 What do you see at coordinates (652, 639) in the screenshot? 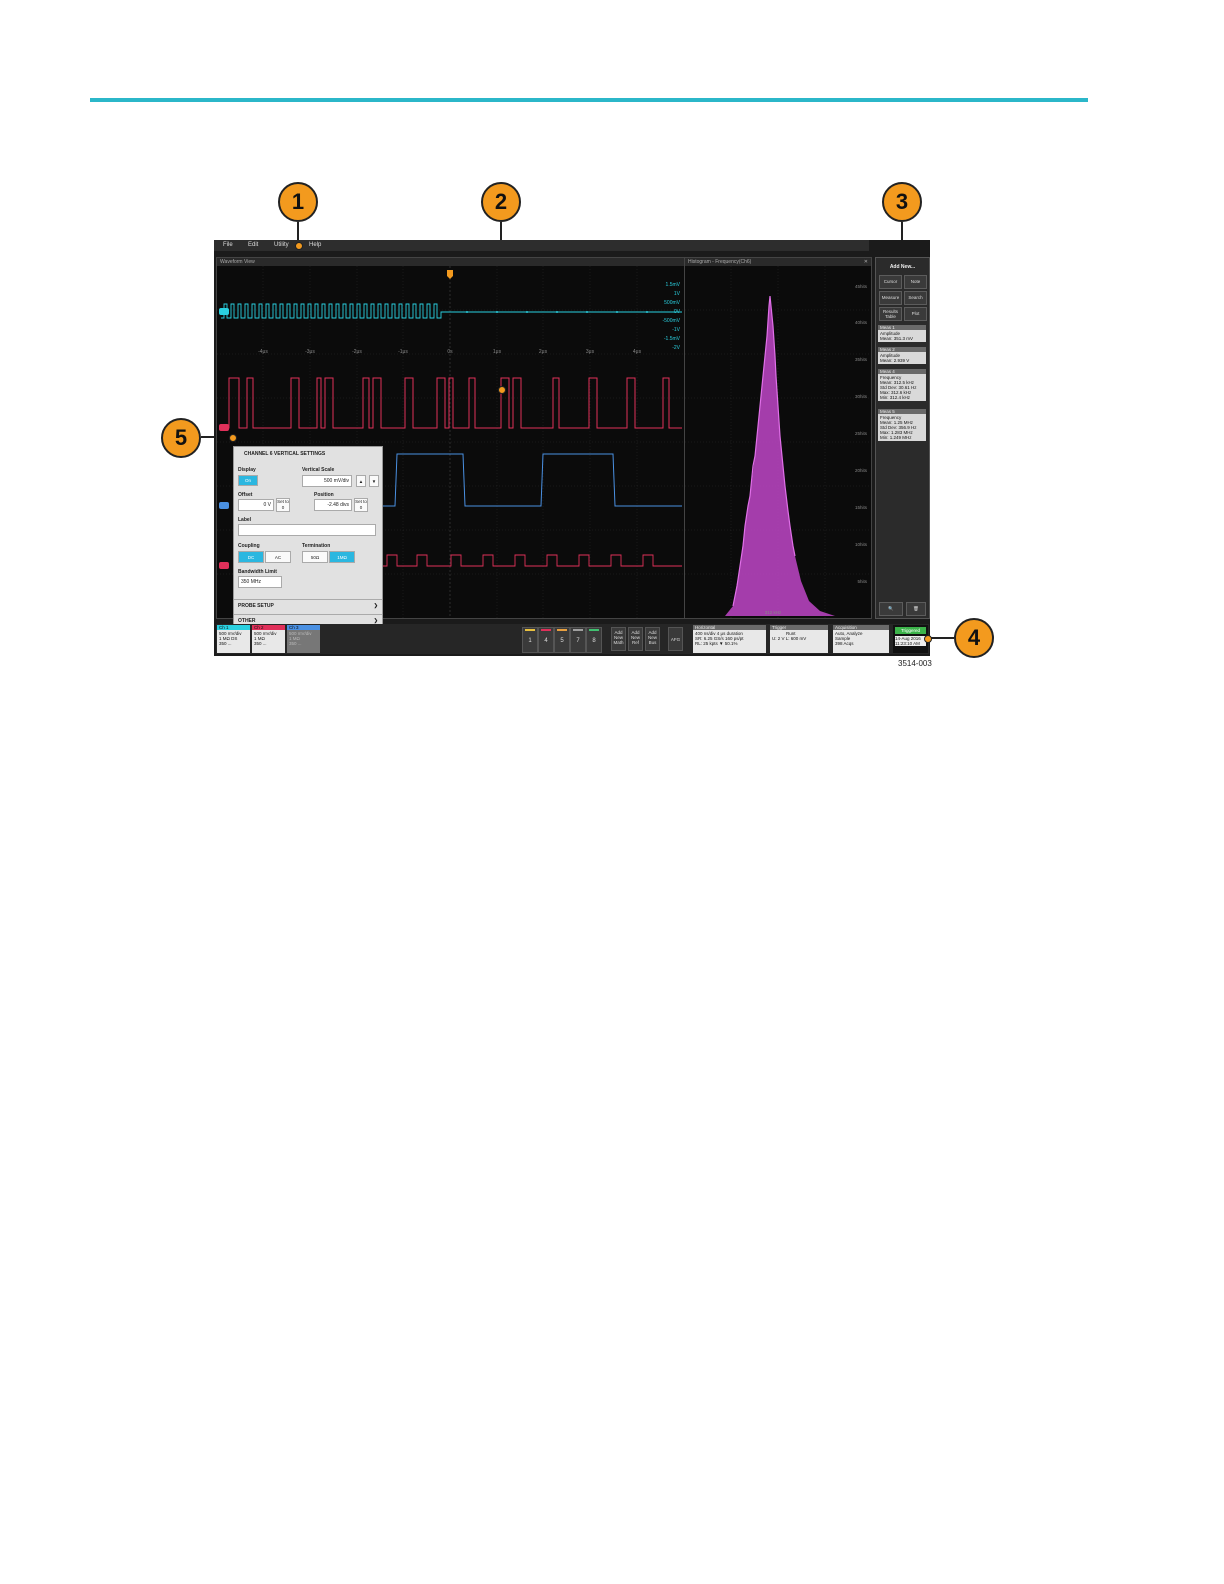
I see `add-new-bus-button: Add New Bus` at bounding box center [652, 639].